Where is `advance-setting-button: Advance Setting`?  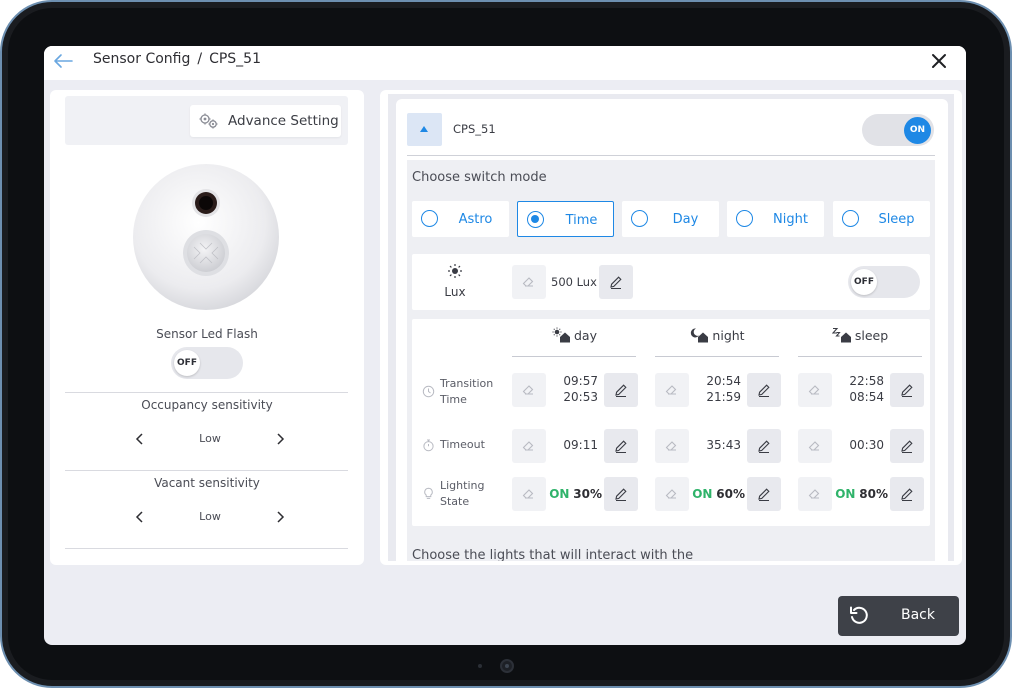
advance-setting-button: Advance Setting is located at coordinates (265, 121).